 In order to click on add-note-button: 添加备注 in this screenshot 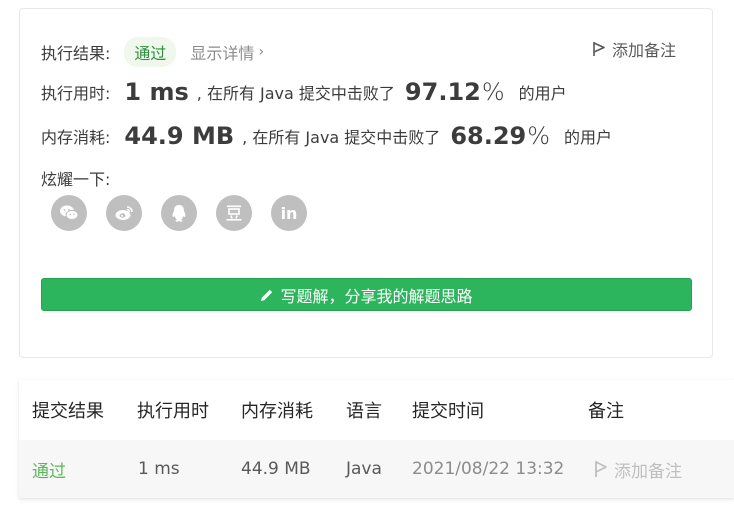, I will do `click(634, 49)`.